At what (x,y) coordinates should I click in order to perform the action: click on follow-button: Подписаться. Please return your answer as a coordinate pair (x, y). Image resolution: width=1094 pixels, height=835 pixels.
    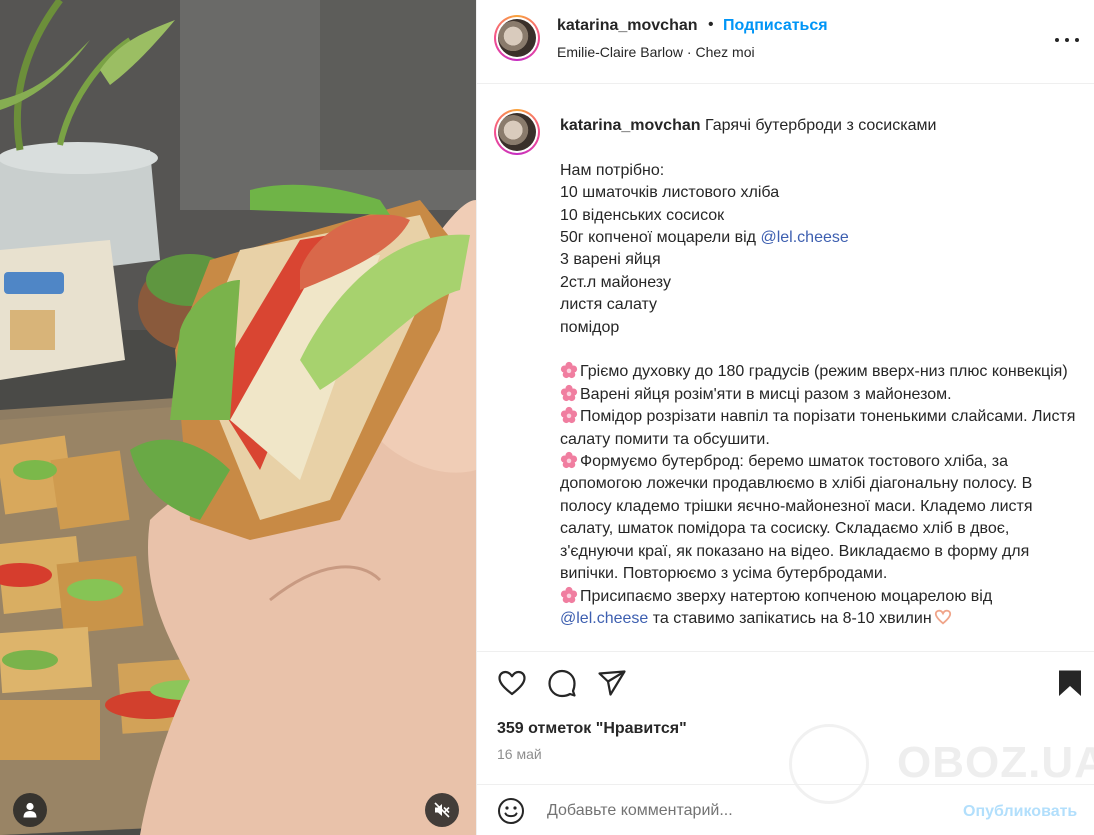
    Looking at the image, I should click on (775, 26).